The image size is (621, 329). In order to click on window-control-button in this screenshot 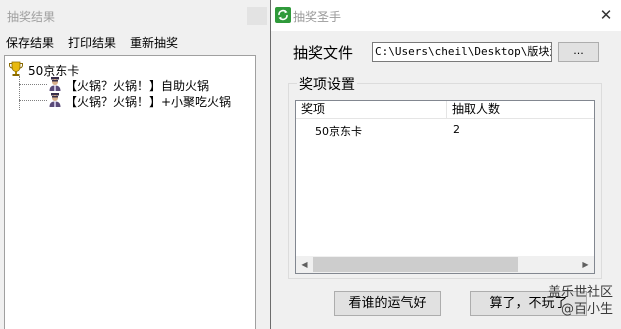, I will do `click(257, 16)`.